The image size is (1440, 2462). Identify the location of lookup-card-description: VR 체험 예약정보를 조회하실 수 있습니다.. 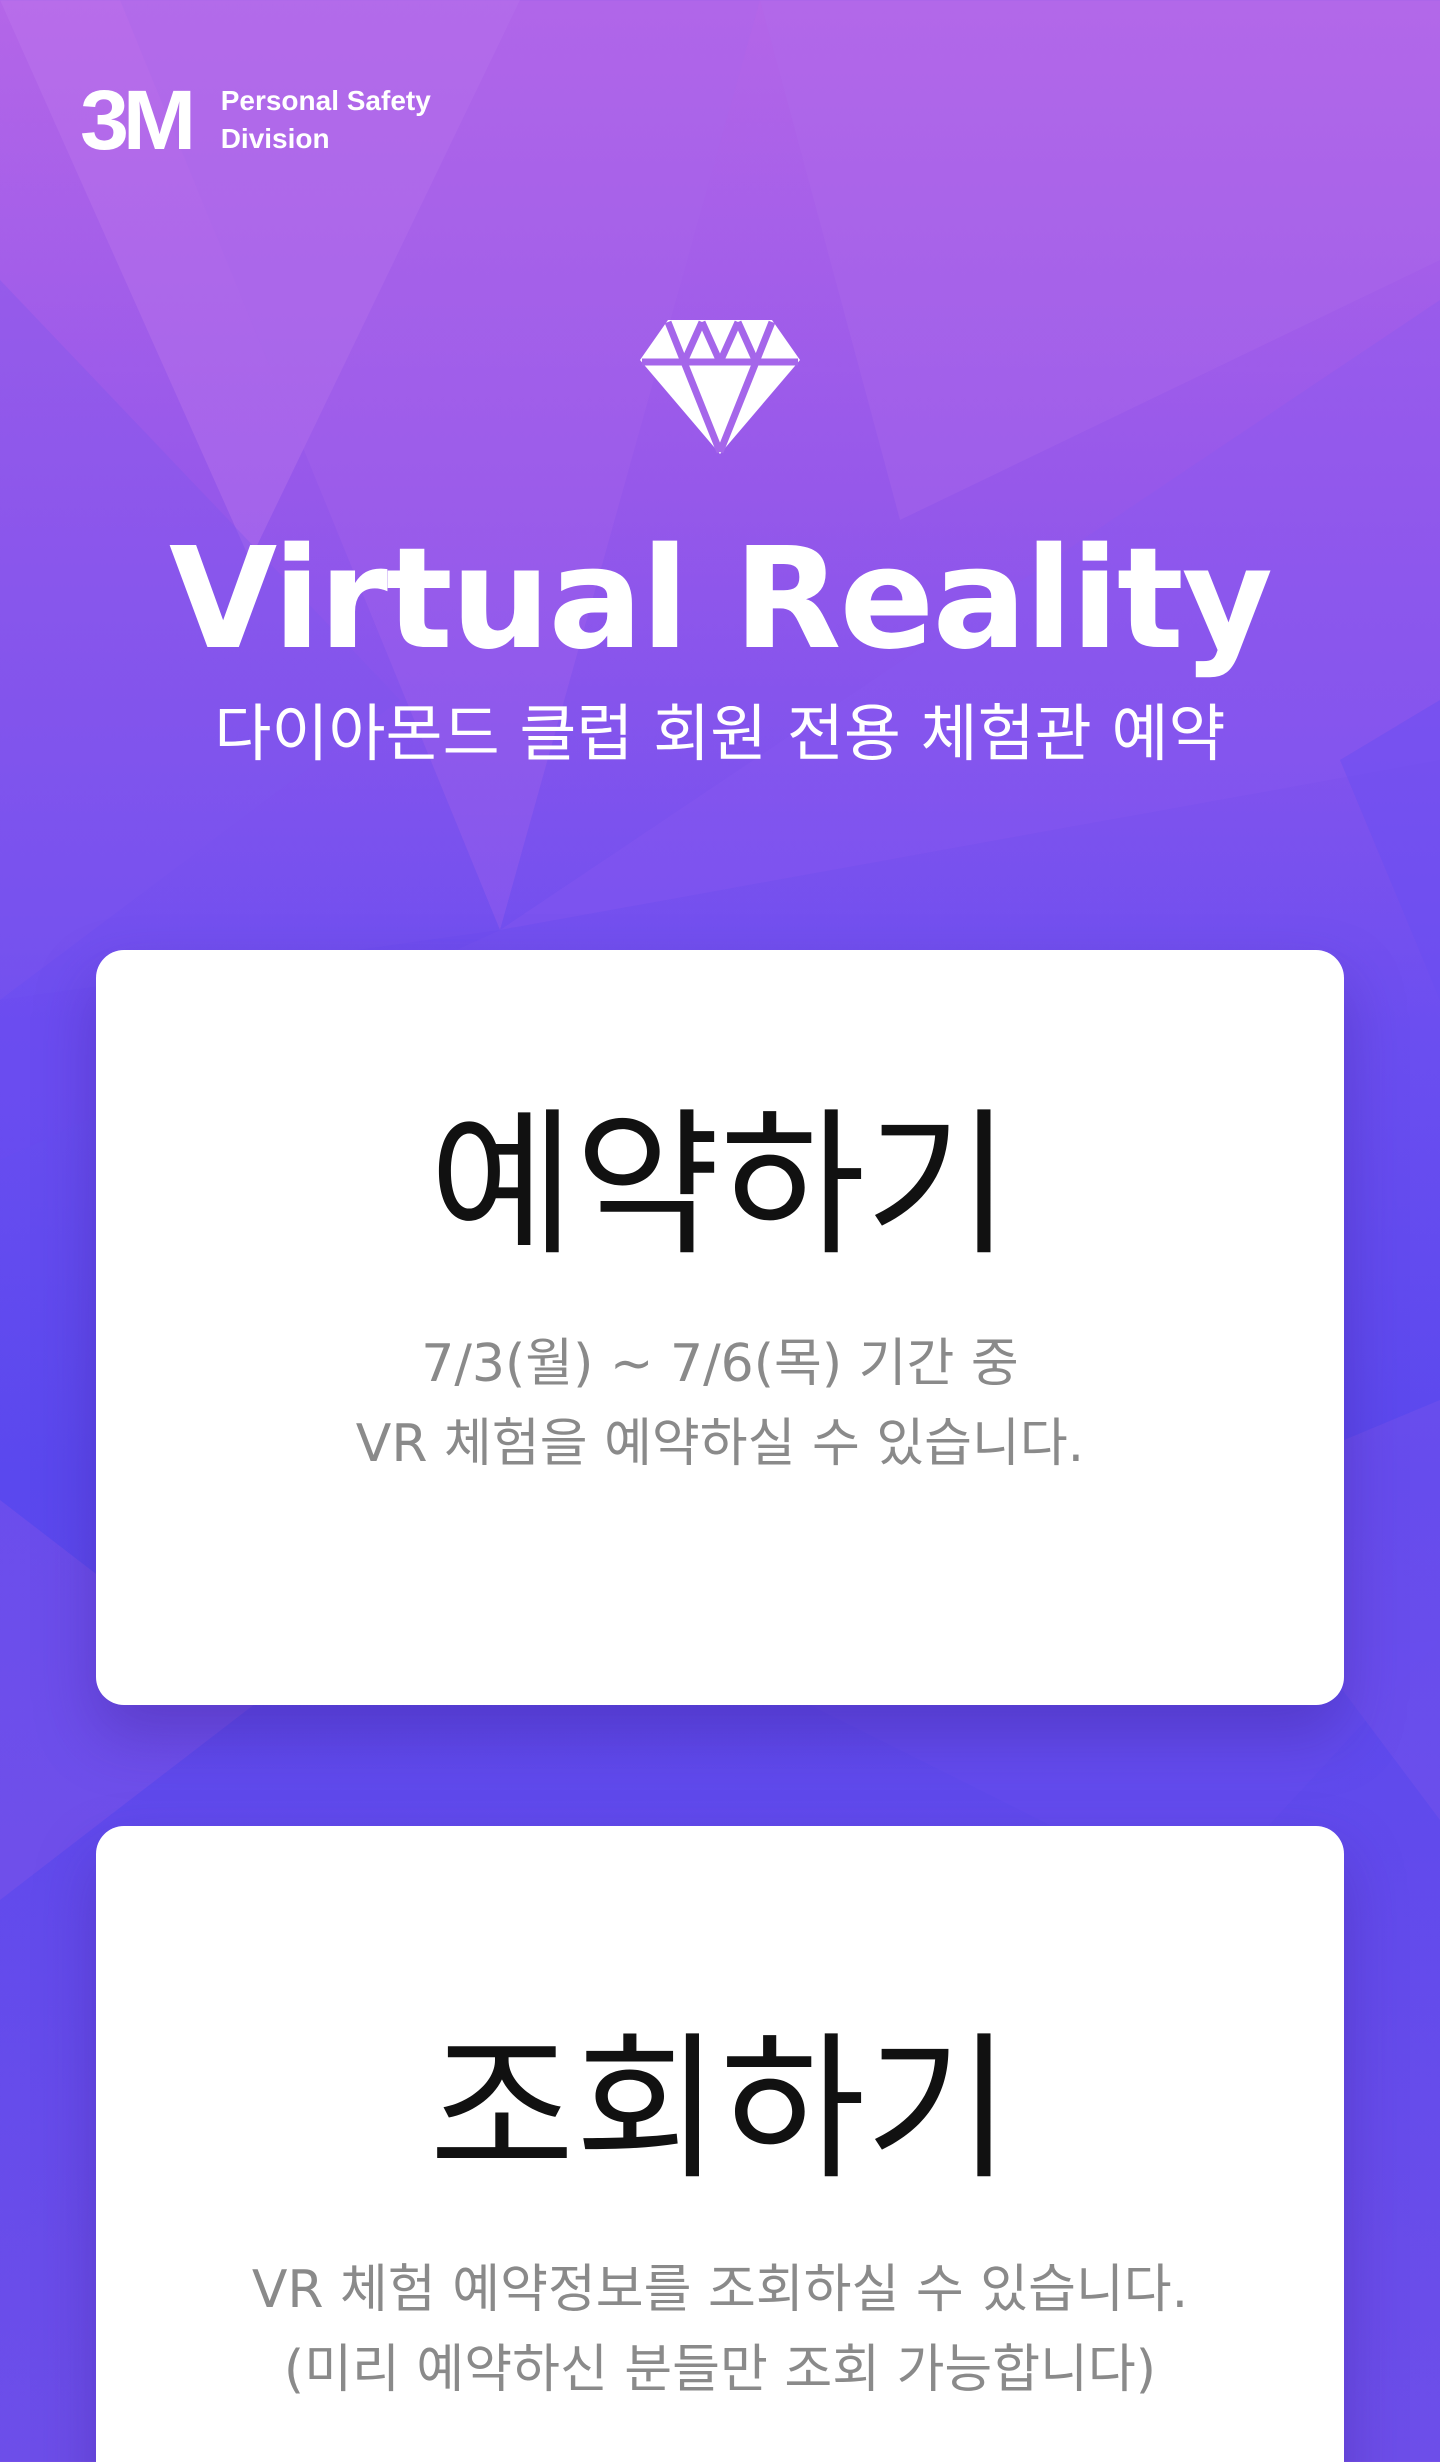
(720, 2290).